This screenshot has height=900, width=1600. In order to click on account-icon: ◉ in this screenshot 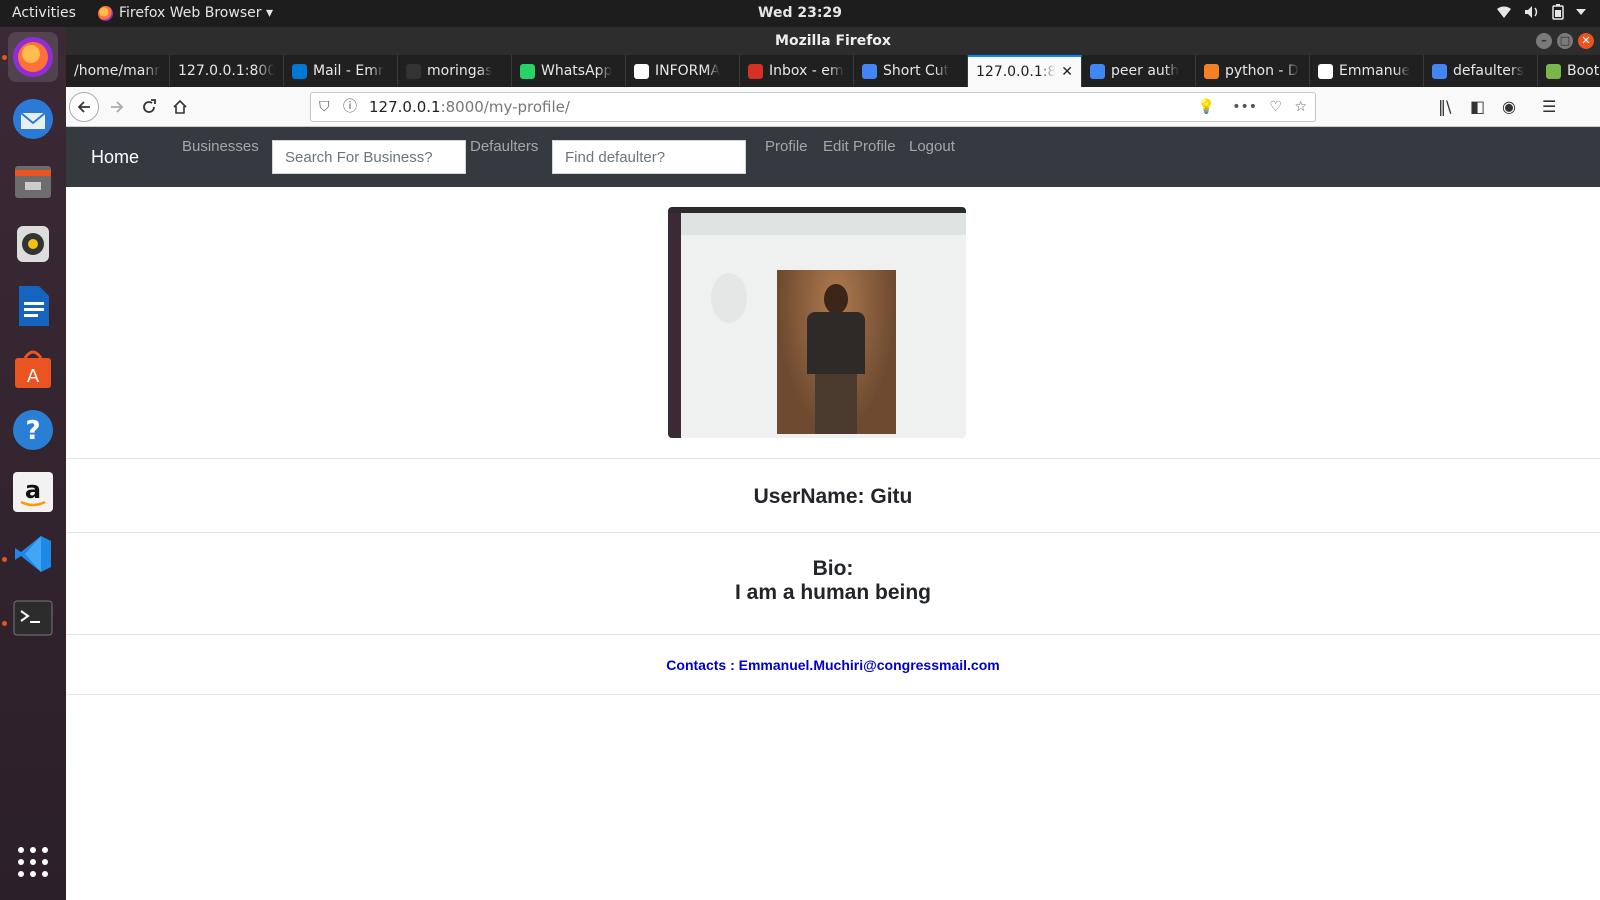, I will do `click(1509, 106)`.